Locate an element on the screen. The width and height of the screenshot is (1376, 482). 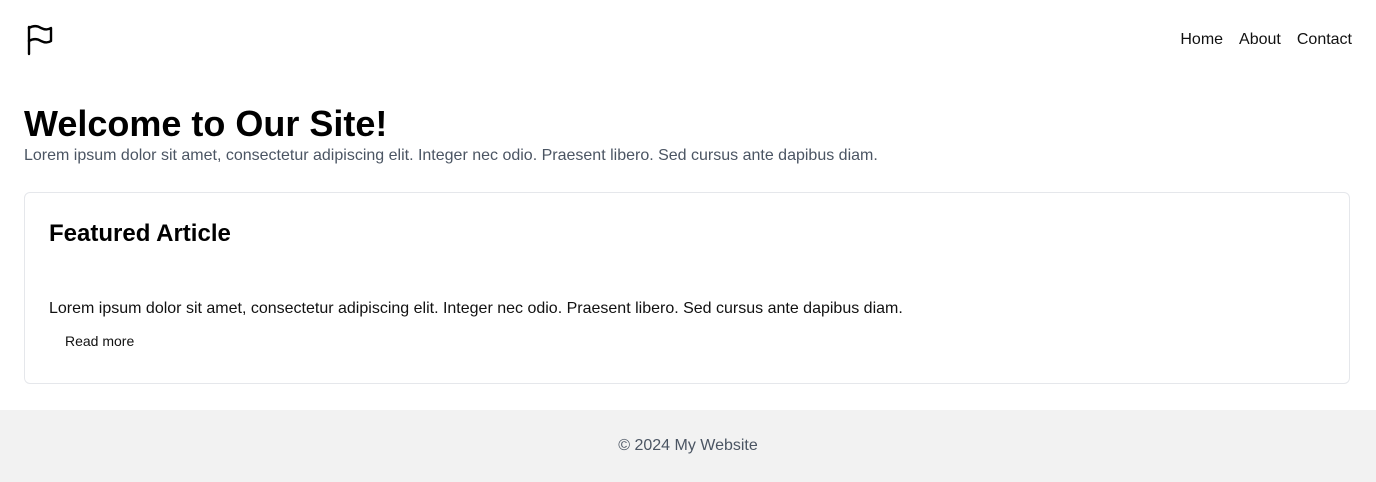
read-more-button: Read more is located at coordinates (99, 341).